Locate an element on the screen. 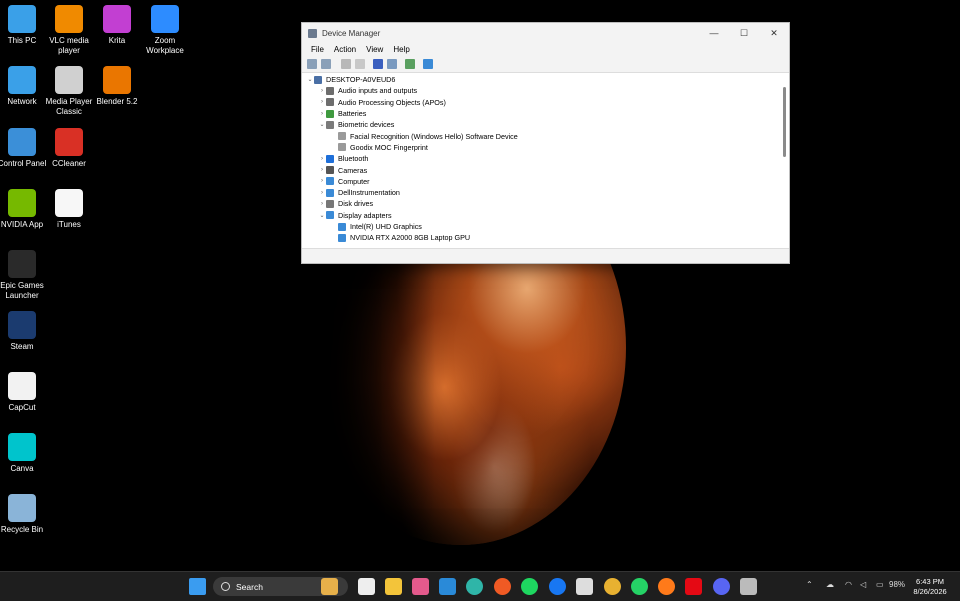 The image size is (960, 601). desktop-icon-label: Steam is located at coordinates (22, 346).